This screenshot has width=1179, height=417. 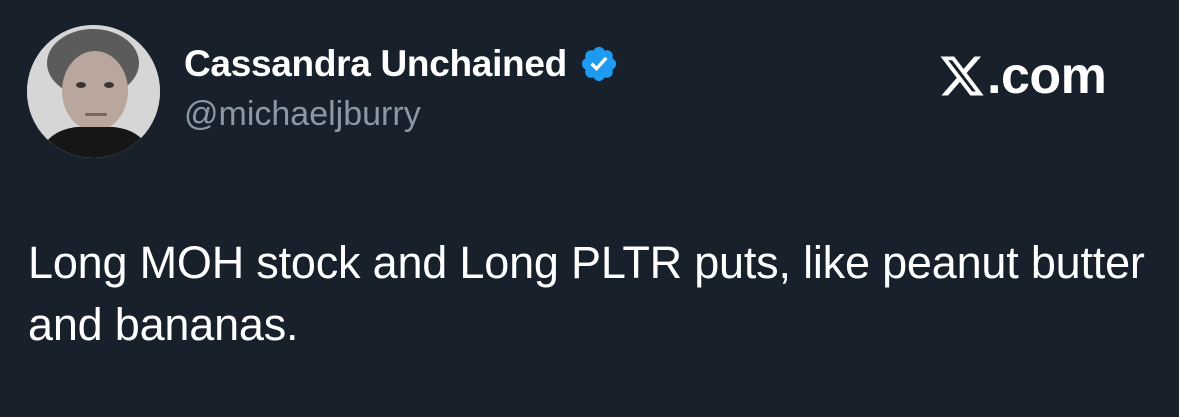 What do you see at coordinates (375, 64) in the screenshot?
I see `display-name: Cassandra Unchained` at bounding box center [375, 64].